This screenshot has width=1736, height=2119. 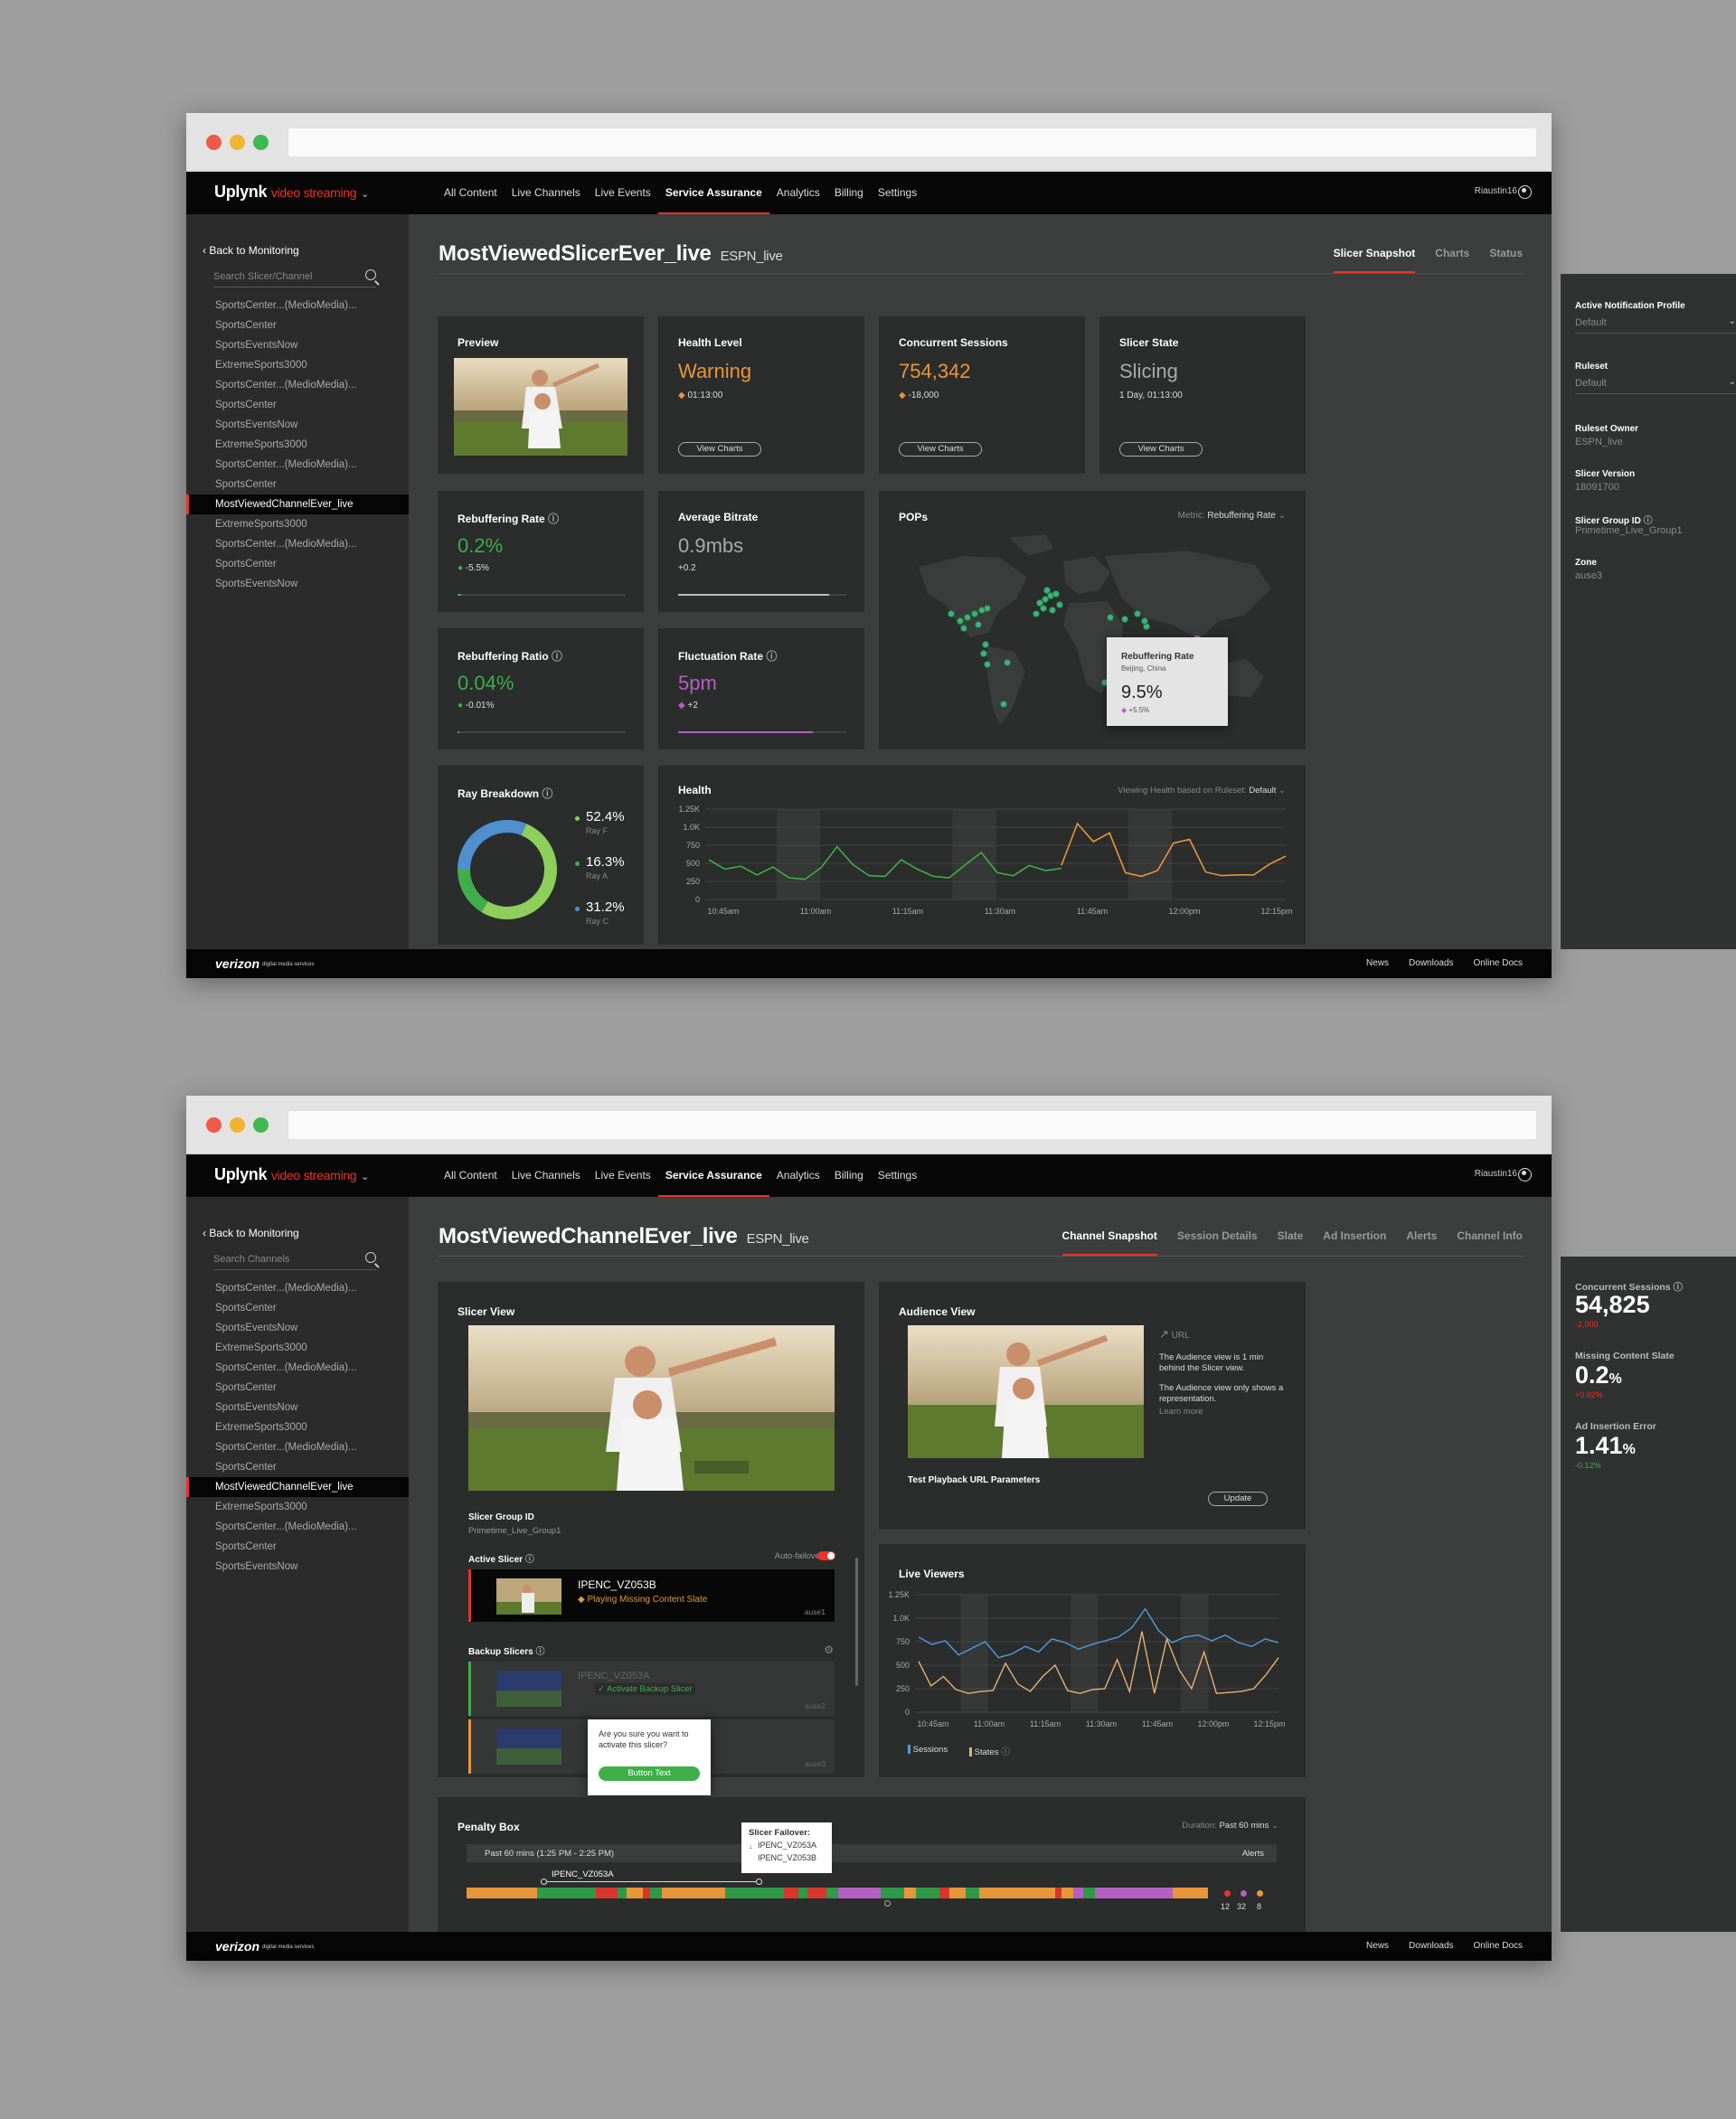 I want to click on list-item-selected: MostViewedChannelEver_live, so click(x=297, y=1487).